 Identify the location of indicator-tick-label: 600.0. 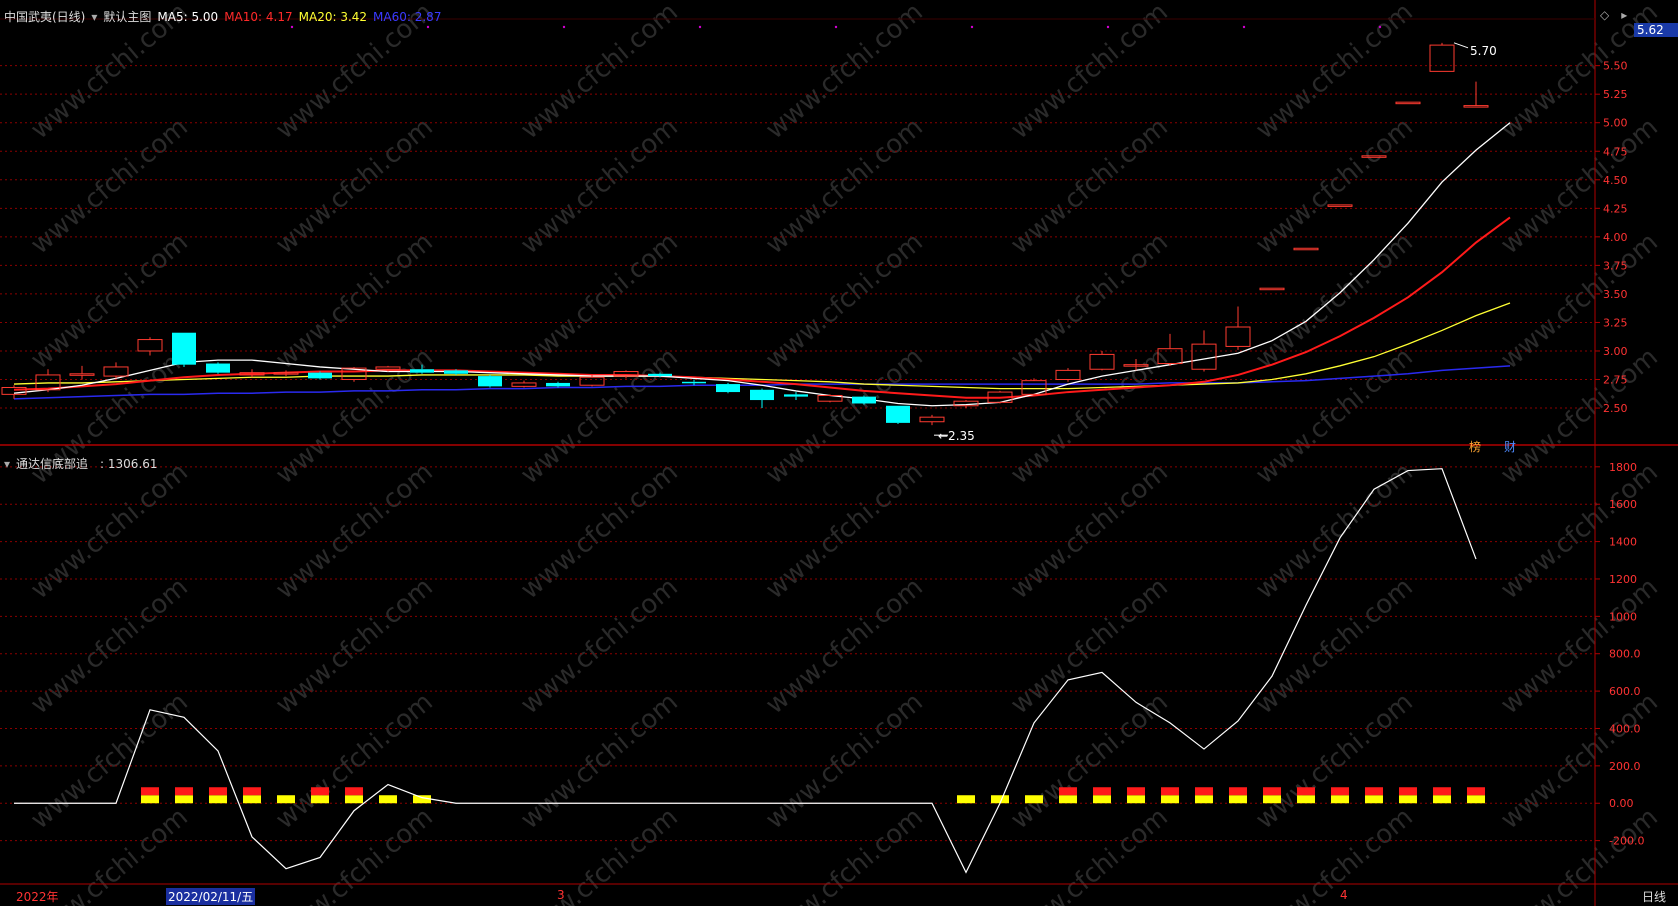
(1625, 691).